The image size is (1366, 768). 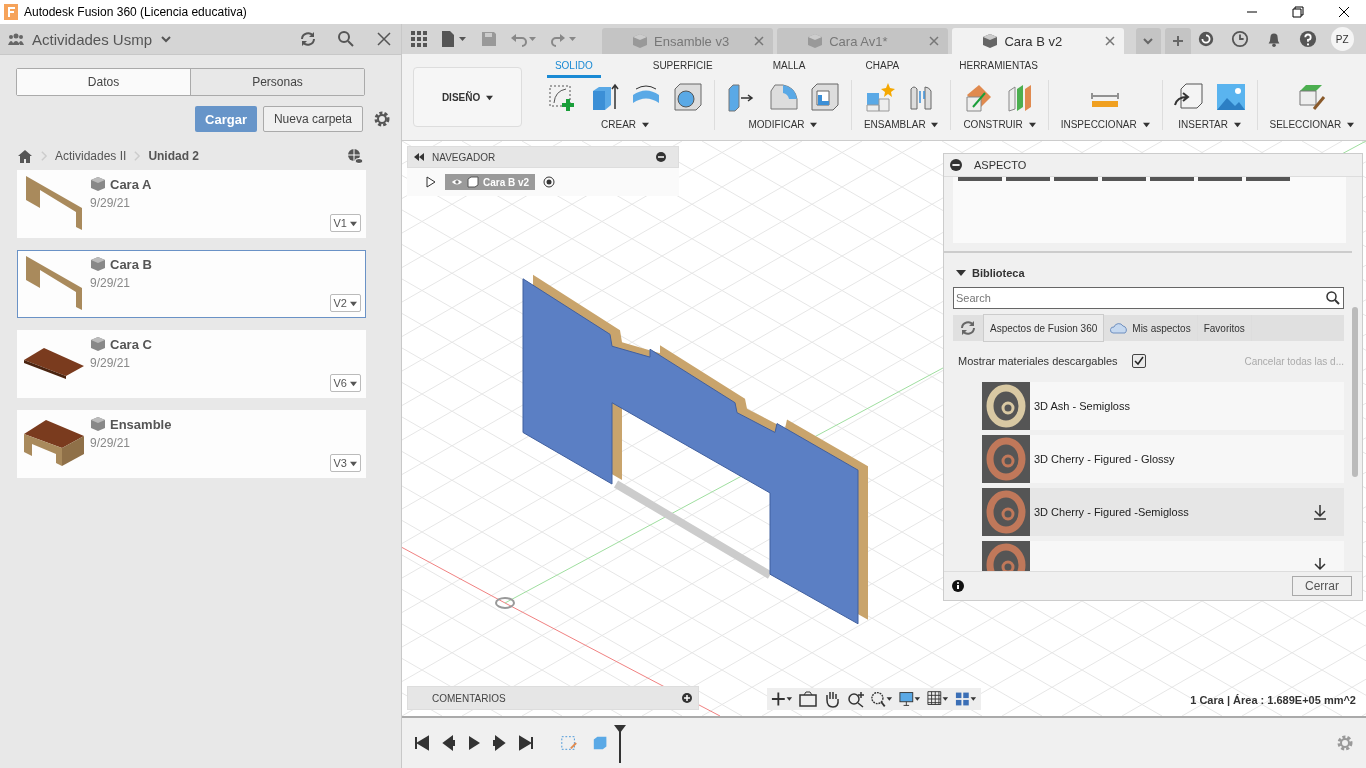 What do you see at coordinates (1163, 512) in the screenshot?
I see `material-item: 3D Cherry - Figured -Semigloss` at bounding box center [1163, 512].